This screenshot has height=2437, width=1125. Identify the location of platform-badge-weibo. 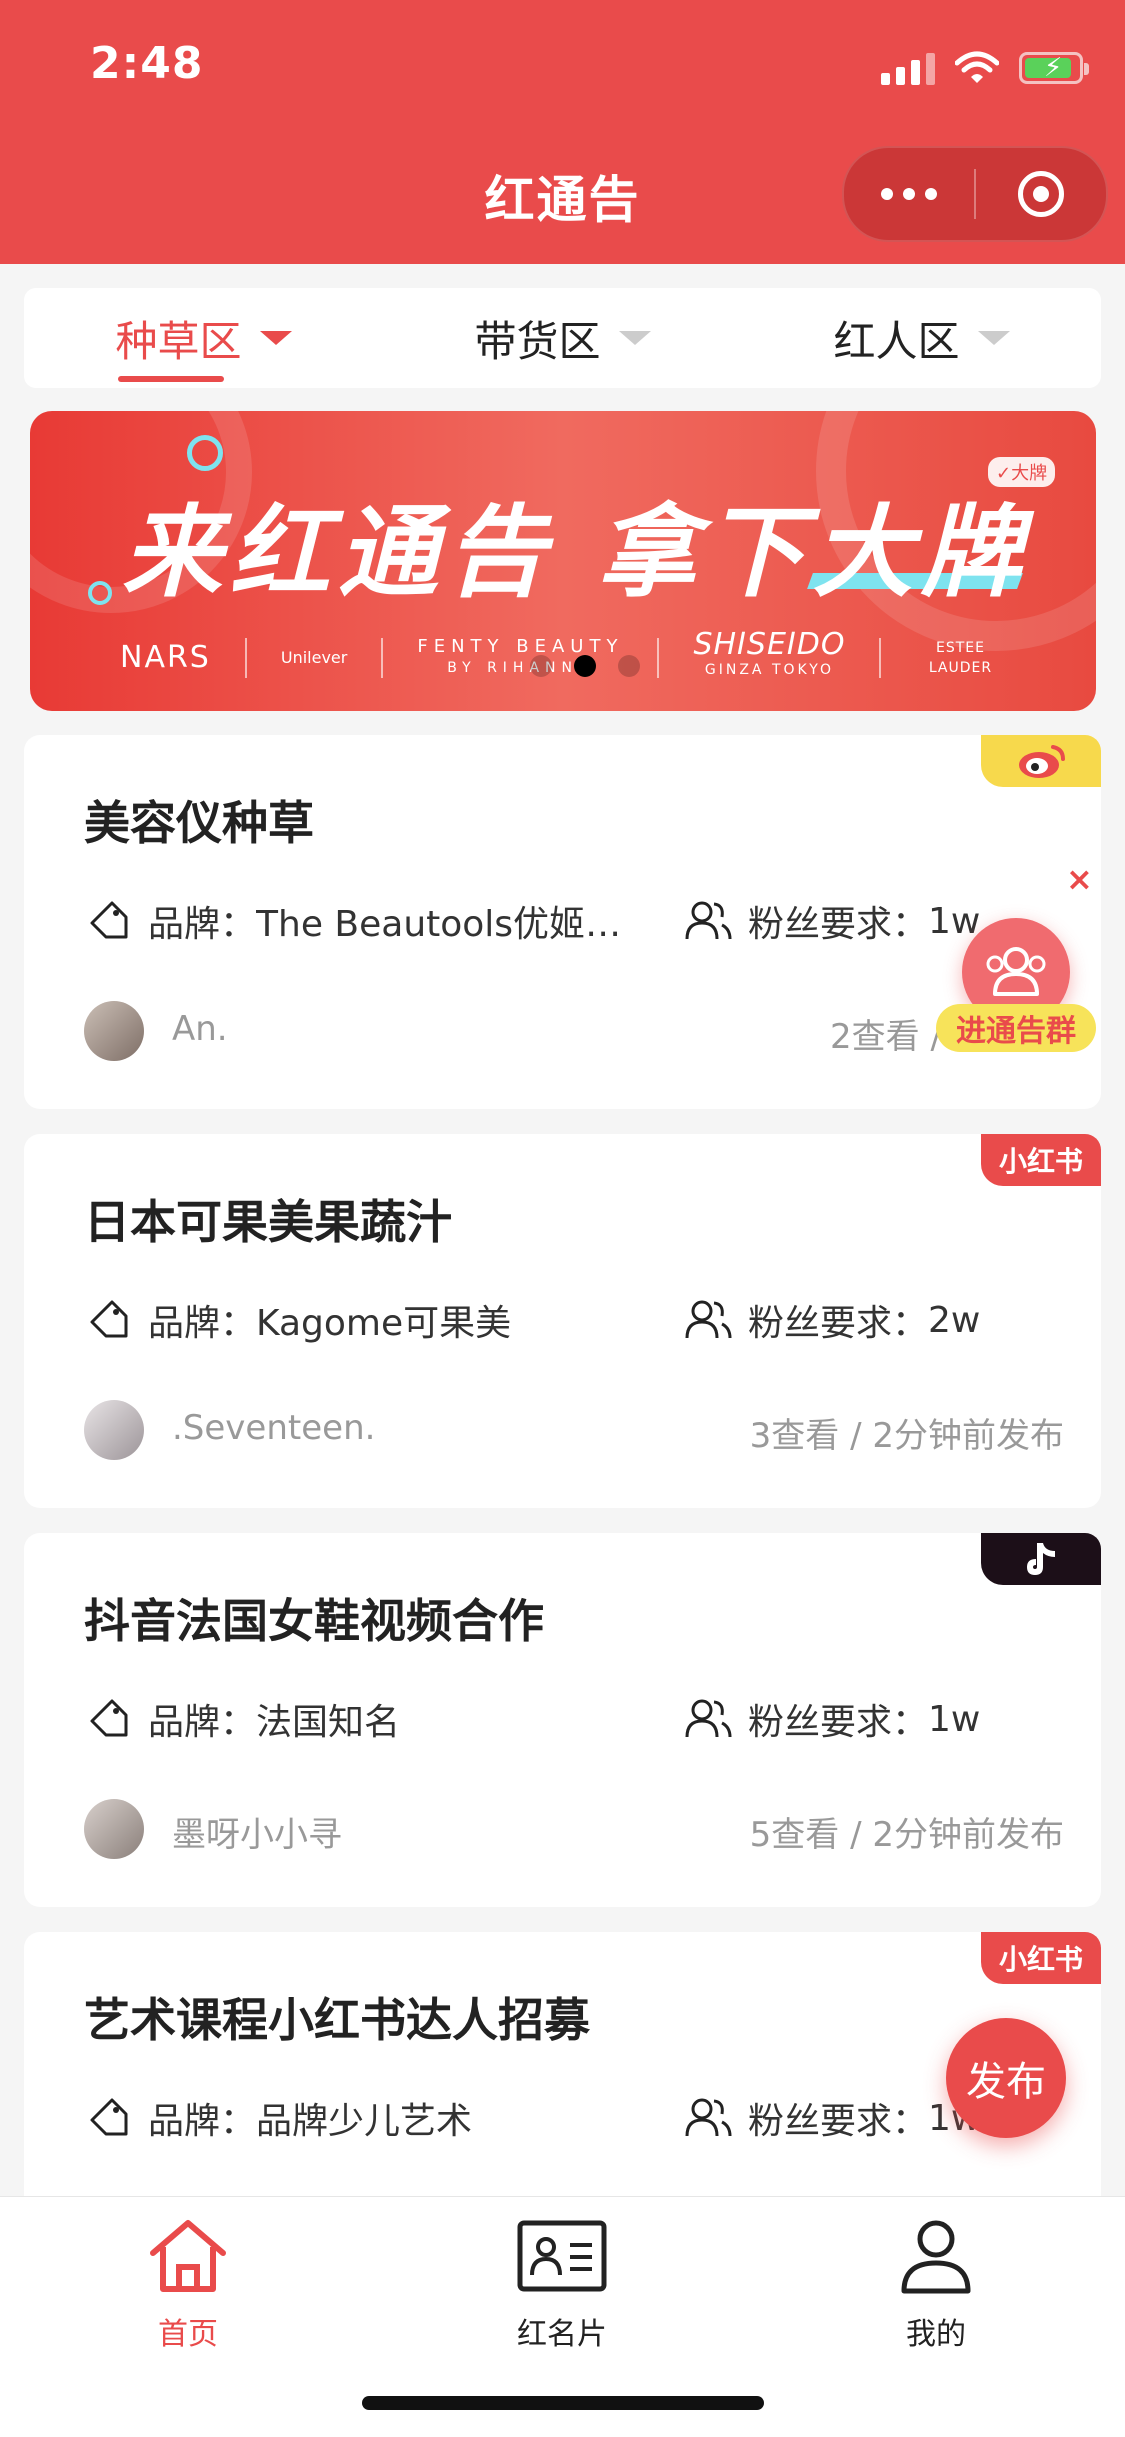
(1041, 761).